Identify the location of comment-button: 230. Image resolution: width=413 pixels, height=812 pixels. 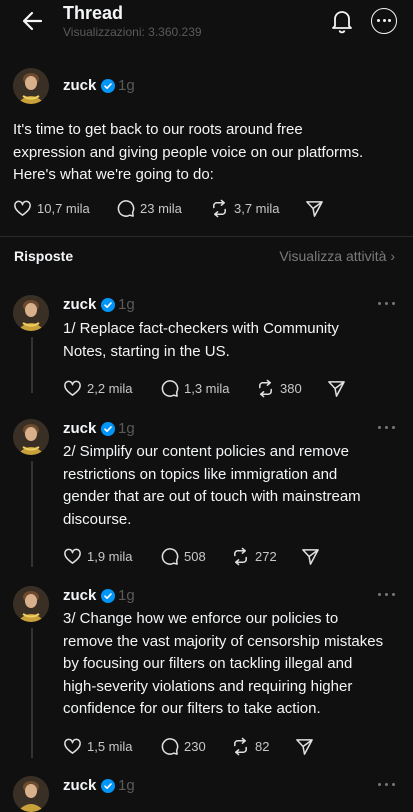
(183, 746).